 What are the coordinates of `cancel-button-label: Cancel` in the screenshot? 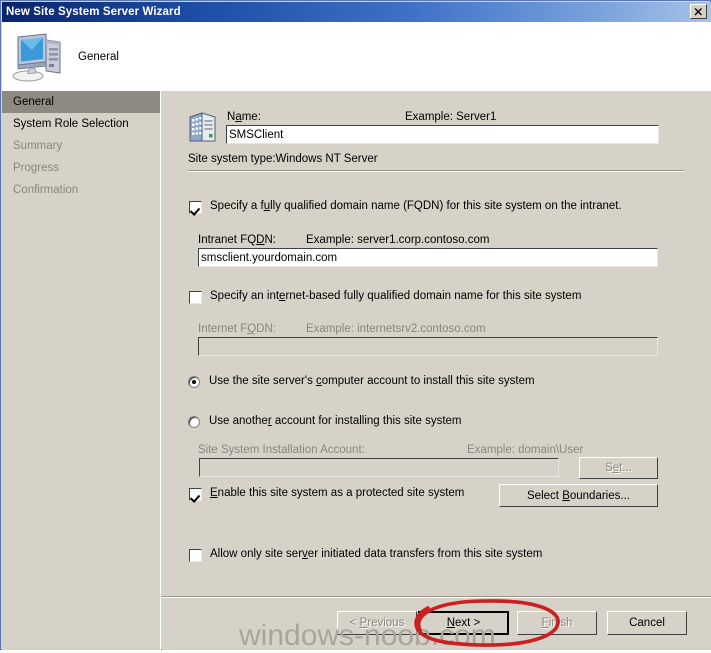 It's located at (647, 623).